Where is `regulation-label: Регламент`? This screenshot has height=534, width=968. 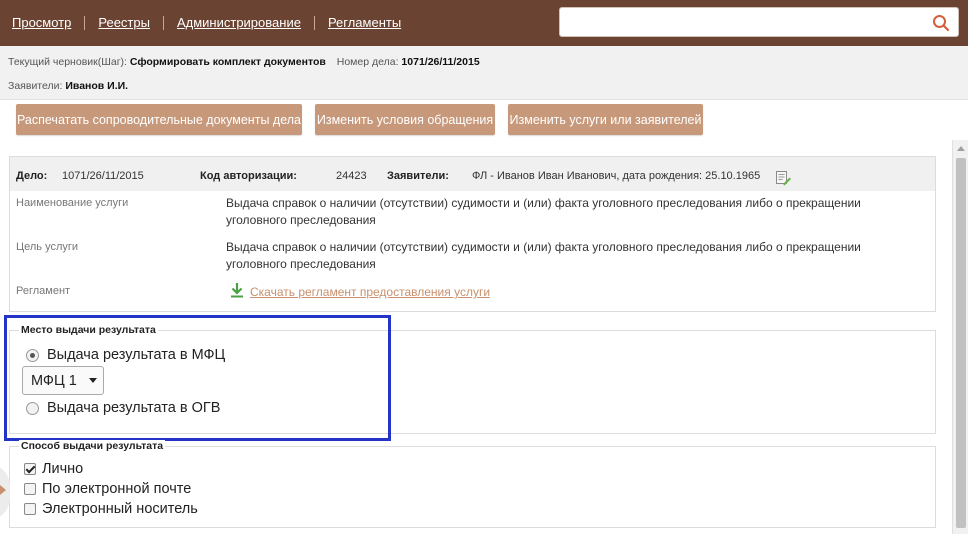
regulation-label: Регламент is located at coordinates (43, 291).